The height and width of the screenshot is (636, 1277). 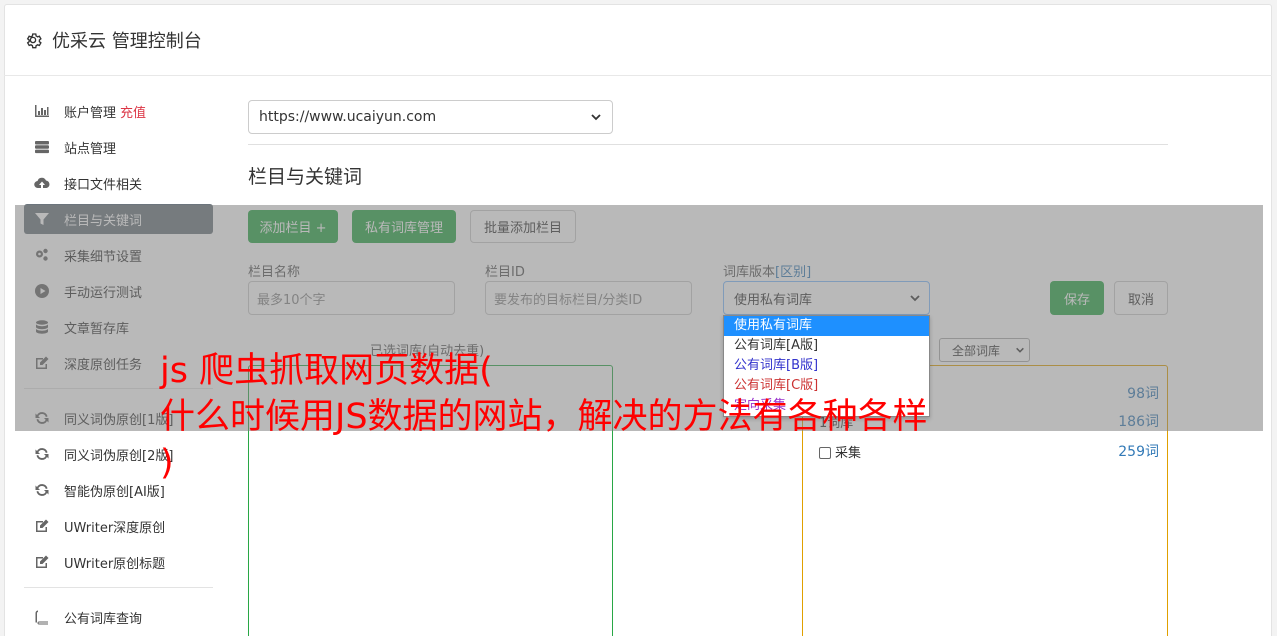 What do you see at coordinates (103, 293) in the screenshot?
I see `sidebar-item-label: 手动运行测试` at bounding box center [103, 293].